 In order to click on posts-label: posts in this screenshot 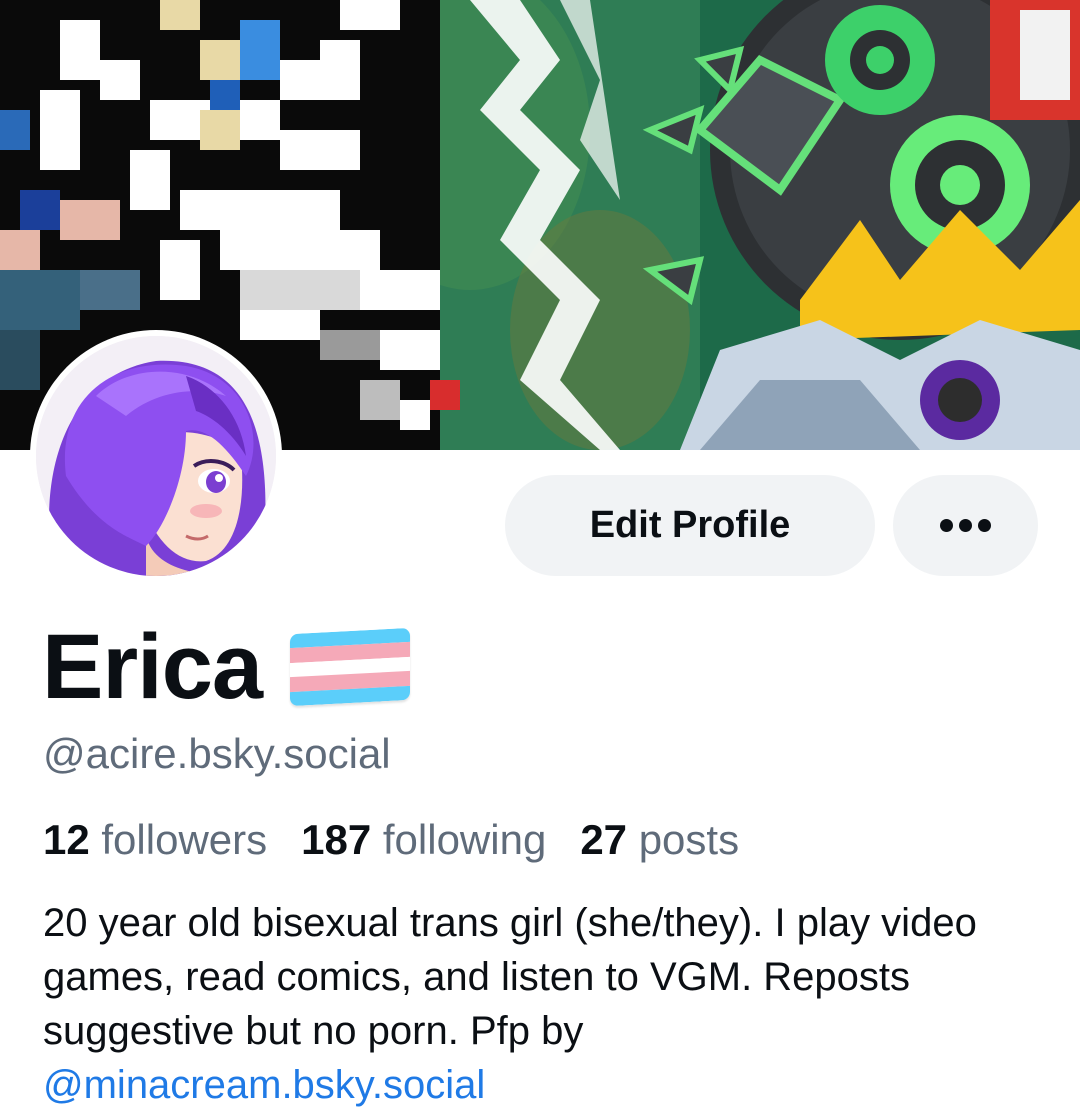, I will do `click(689, 839)`.